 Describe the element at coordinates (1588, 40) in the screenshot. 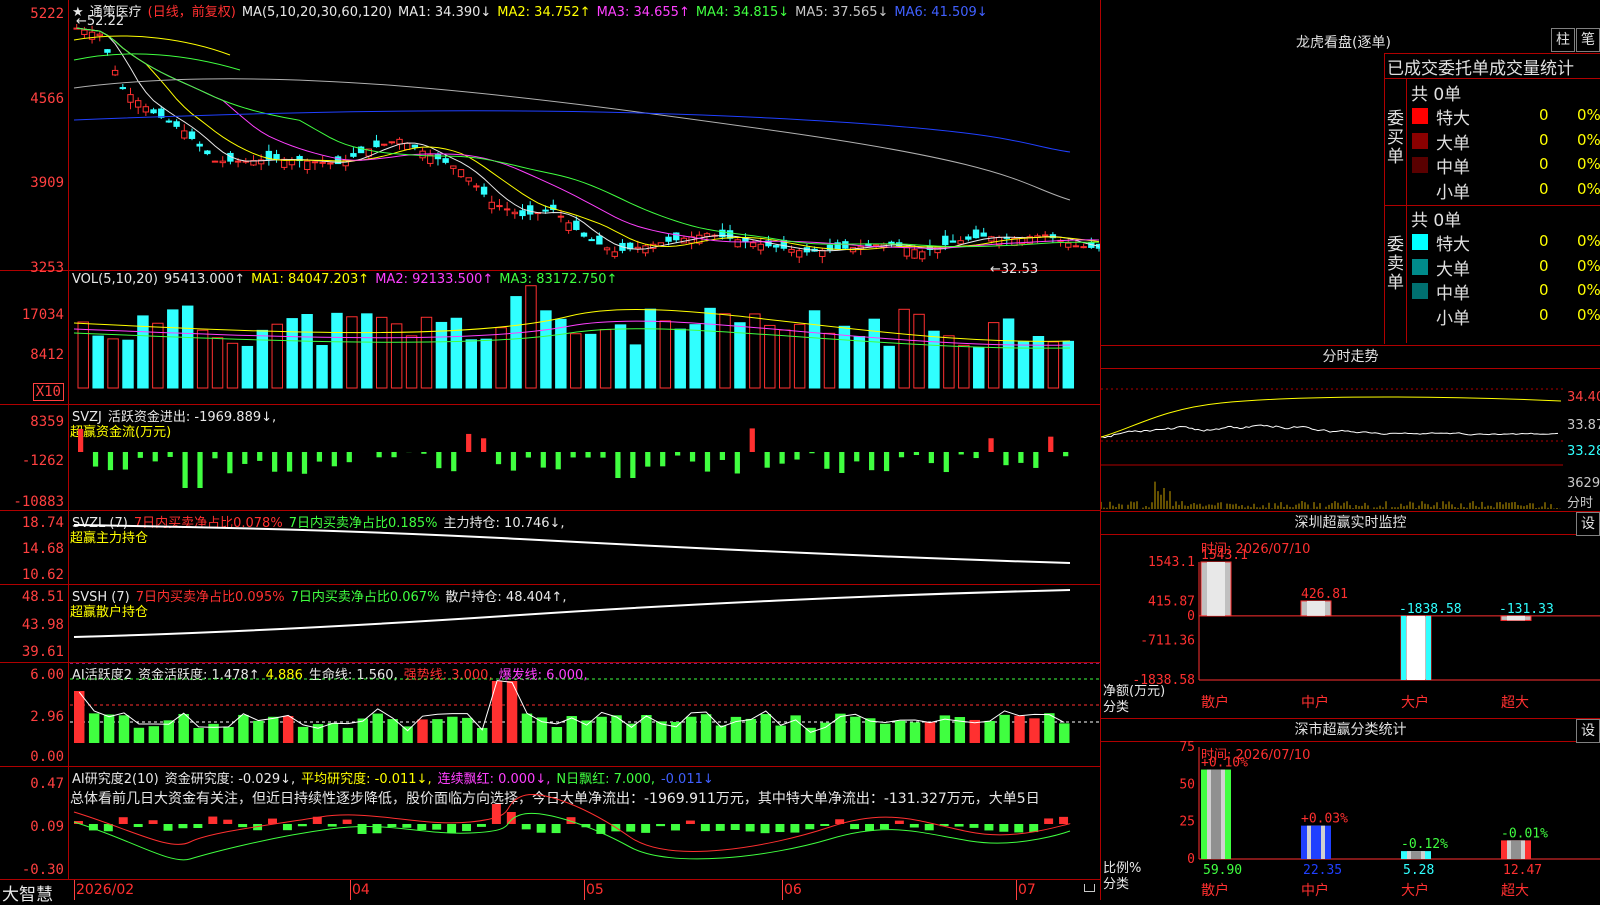

I see `tick-mode-button: 笔` at that location.